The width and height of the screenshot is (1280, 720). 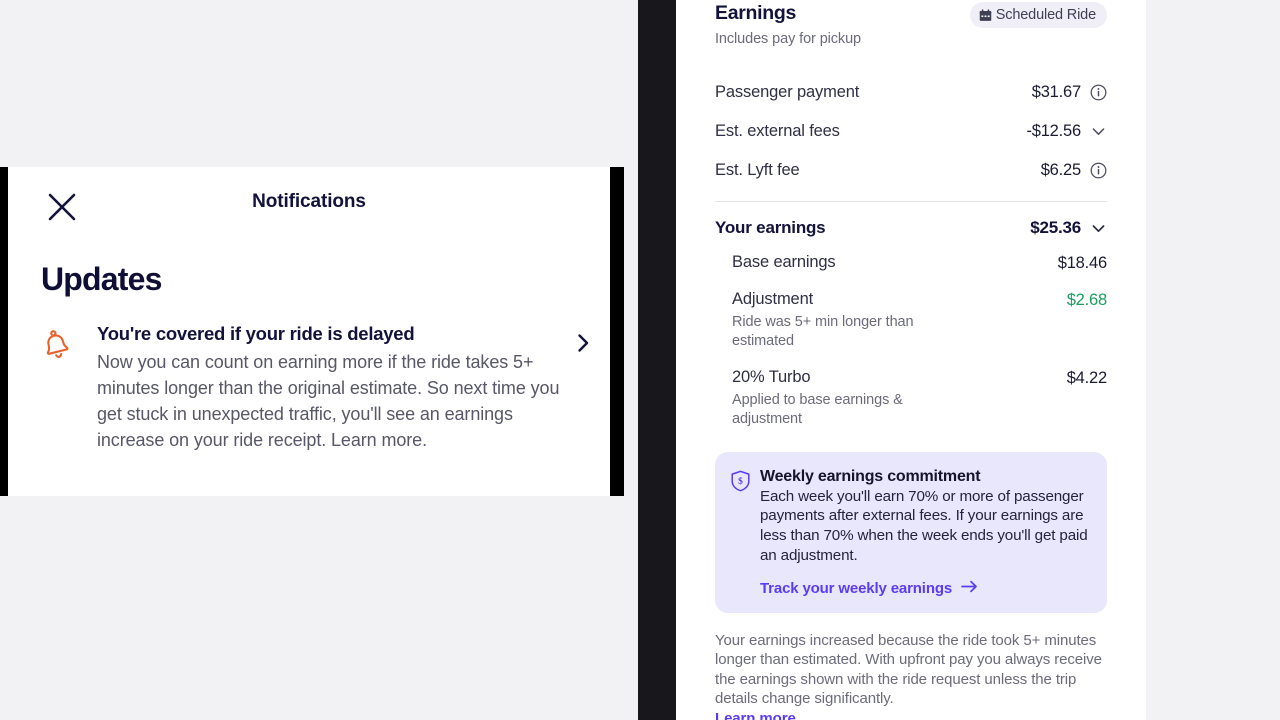 I want to click on breakdown-text: Base earnings, so click(x=784, y=263).